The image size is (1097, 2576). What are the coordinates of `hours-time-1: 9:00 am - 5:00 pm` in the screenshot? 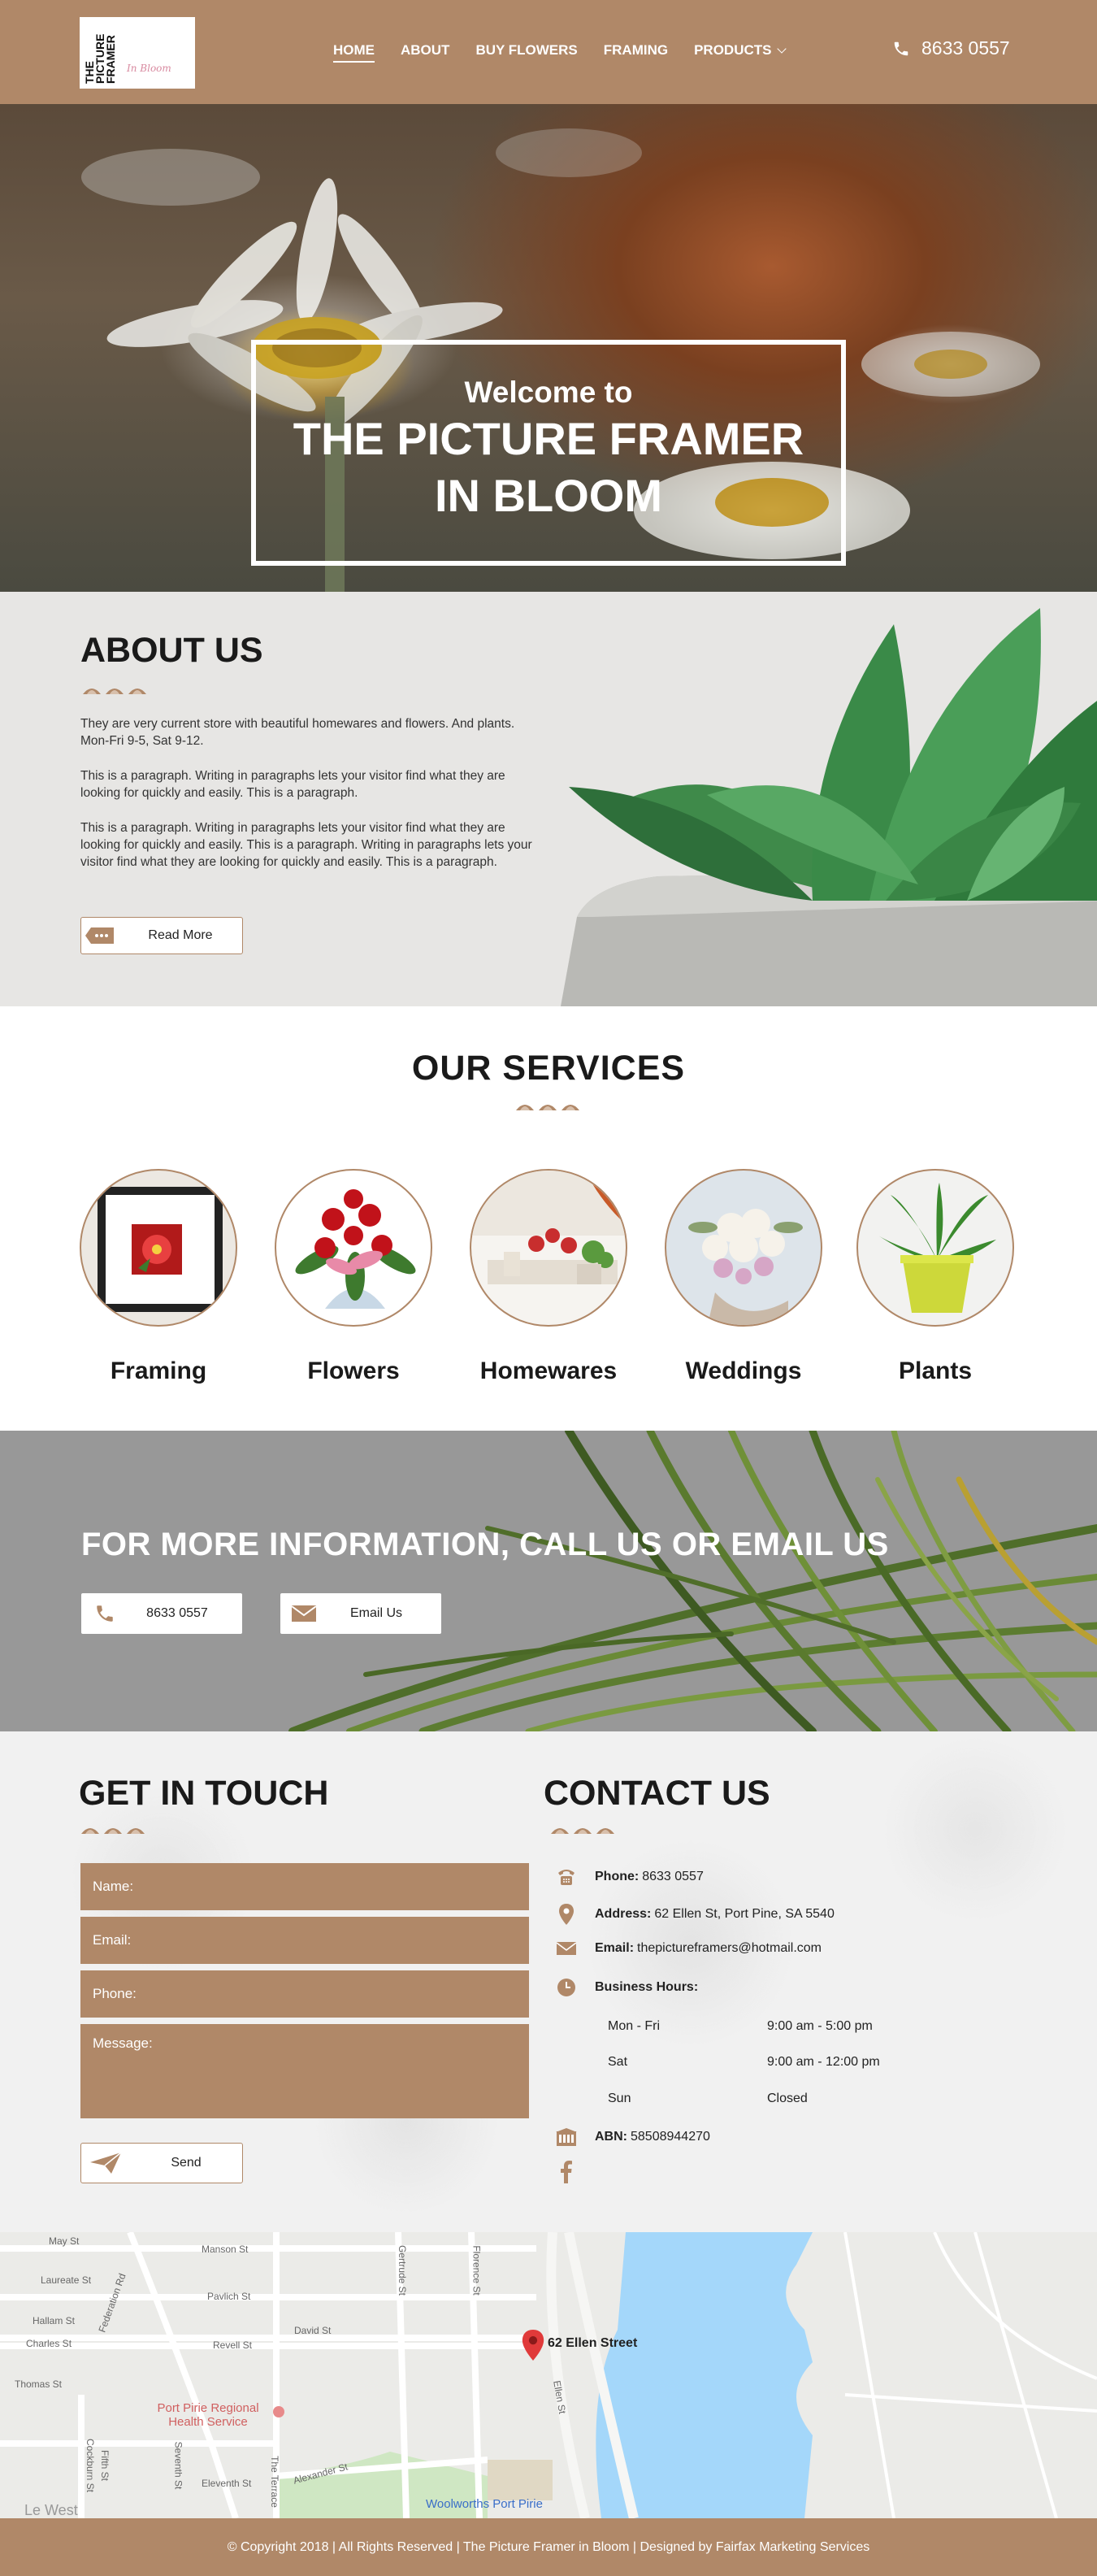 It's located at (820, 2026).